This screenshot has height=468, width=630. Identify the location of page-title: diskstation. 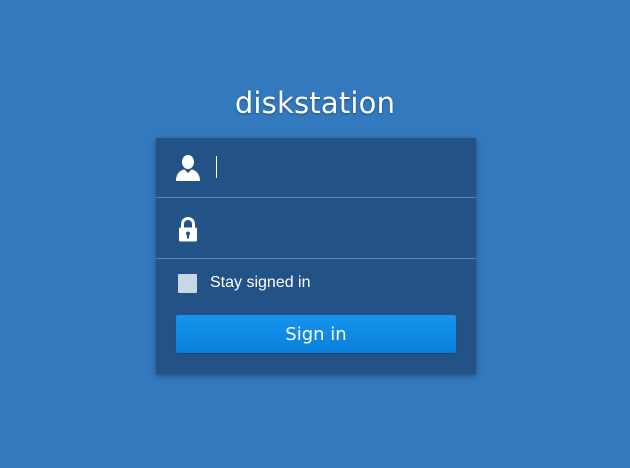
(315, 103).